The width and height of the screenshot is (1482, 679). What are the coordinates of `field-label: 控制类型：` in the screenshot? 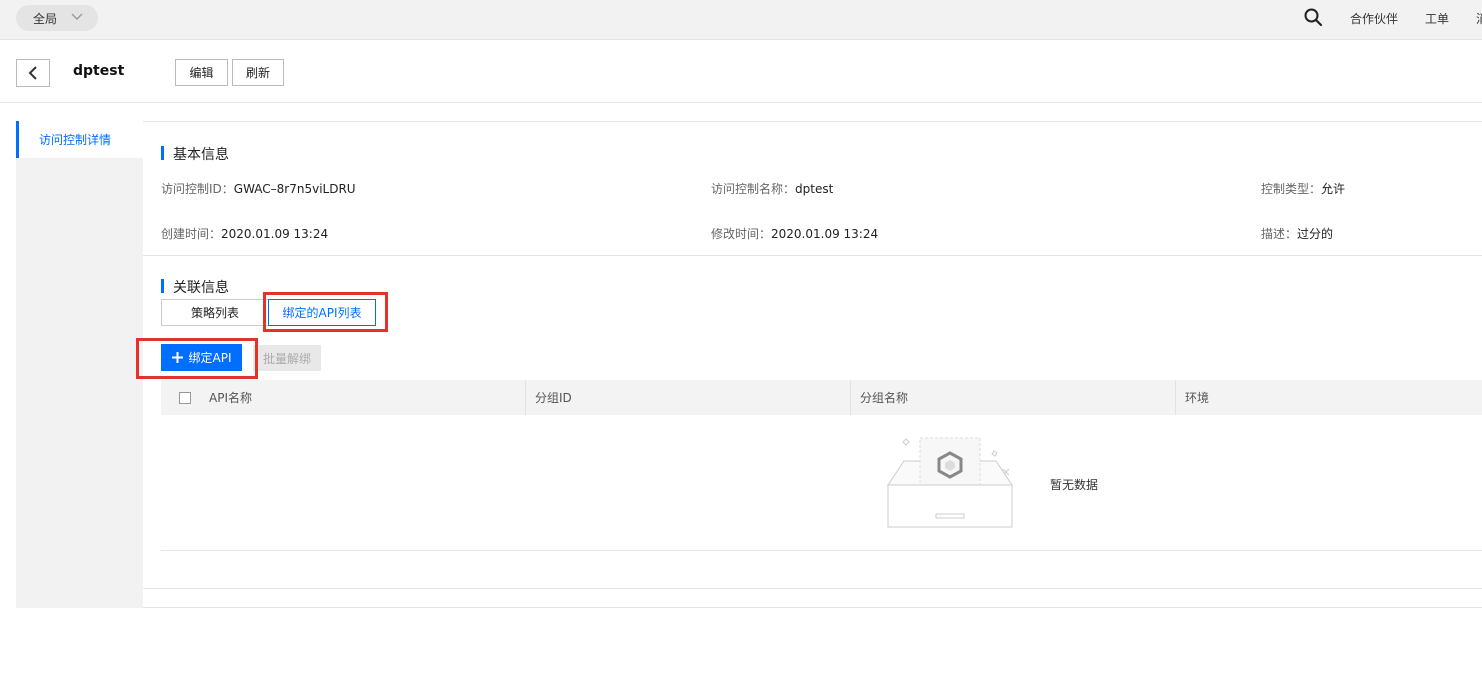 It's located at (1291, 189).